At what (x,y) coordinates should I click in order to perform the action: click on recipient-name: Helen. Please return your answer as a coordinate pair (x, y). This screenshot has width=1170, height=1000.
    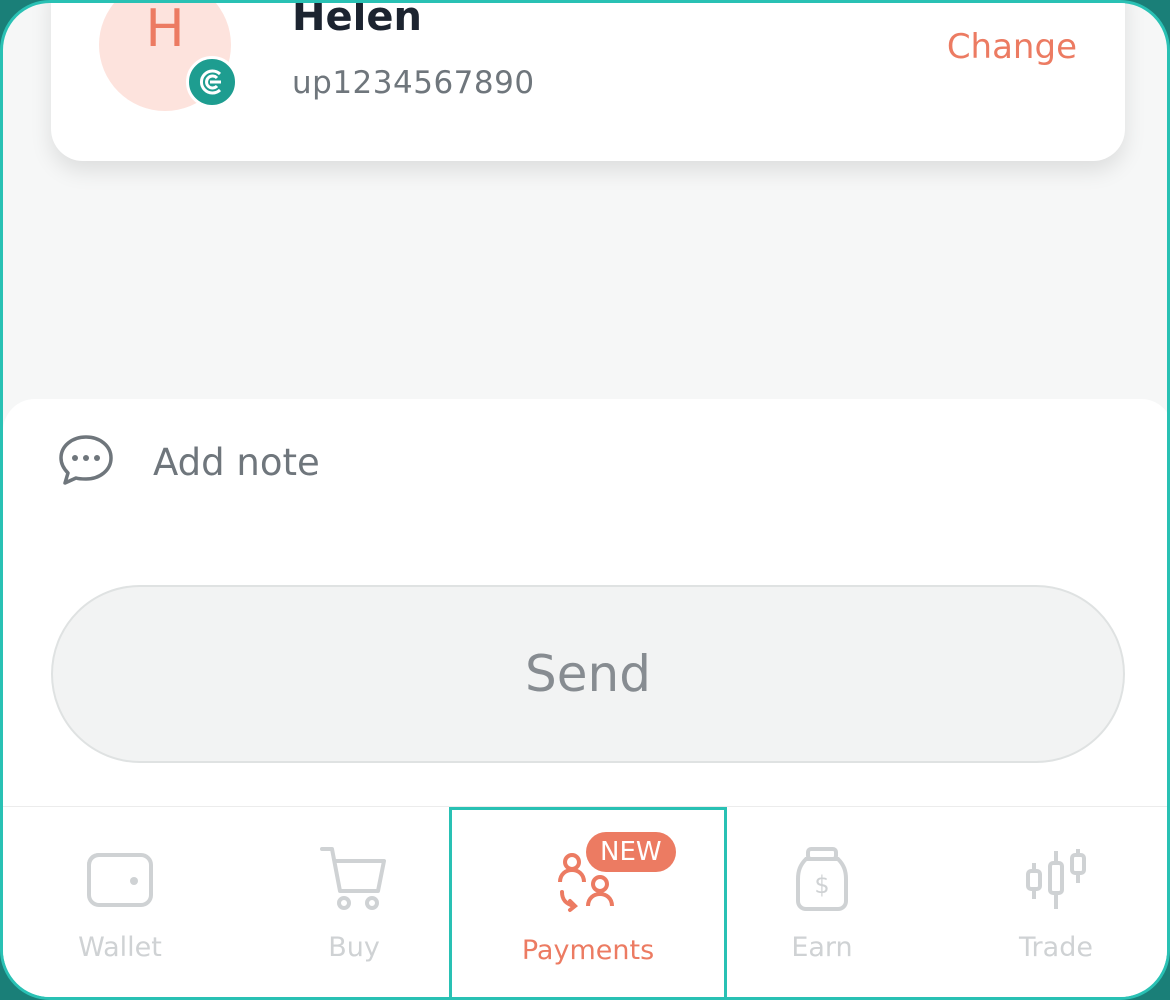
    Looking at the image, I should click on (357, 20).